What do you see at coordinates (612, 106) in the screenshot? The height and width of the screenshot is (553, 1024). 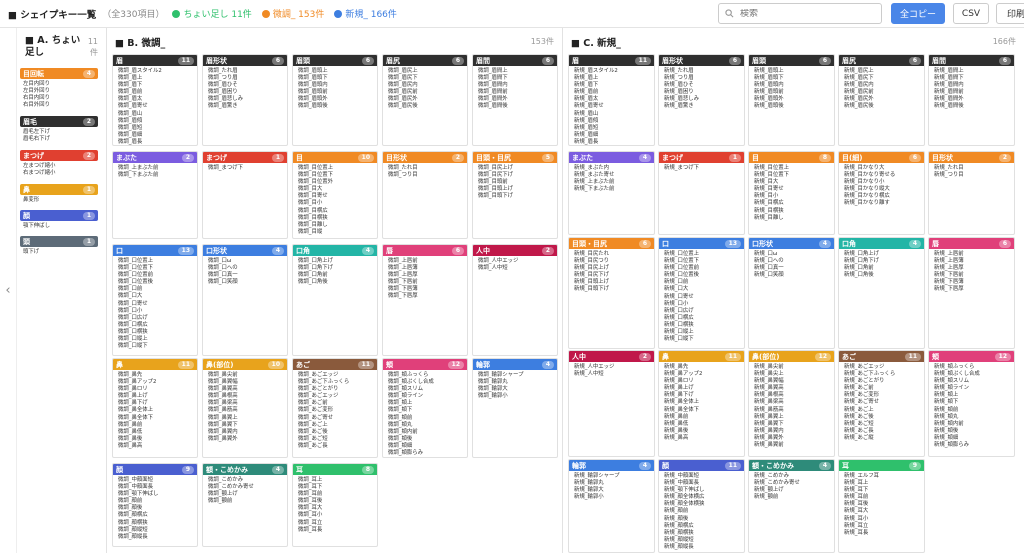 I see `shape-key-item: 新規_眉寄せ` at bounding box center [612, 106].